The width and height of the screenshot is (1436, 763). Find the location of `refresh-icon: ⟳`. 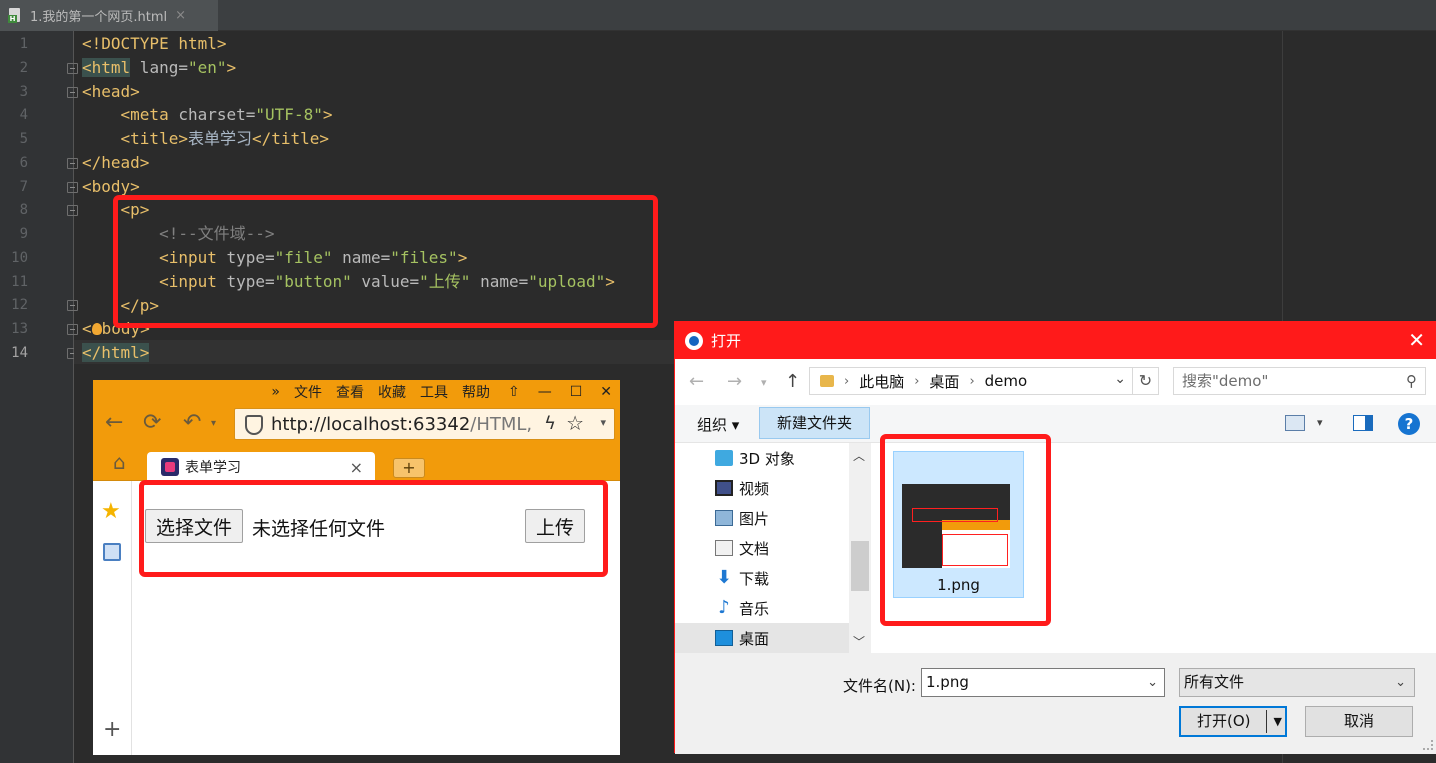

refresh-icon: ⟳ is located at coordinates (152, 422).